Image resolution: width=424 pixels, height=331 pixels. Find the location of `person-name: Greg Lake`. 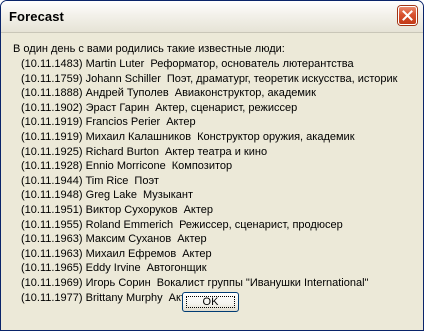

person-name: Greg Lake is located at coordinates (111, 195).